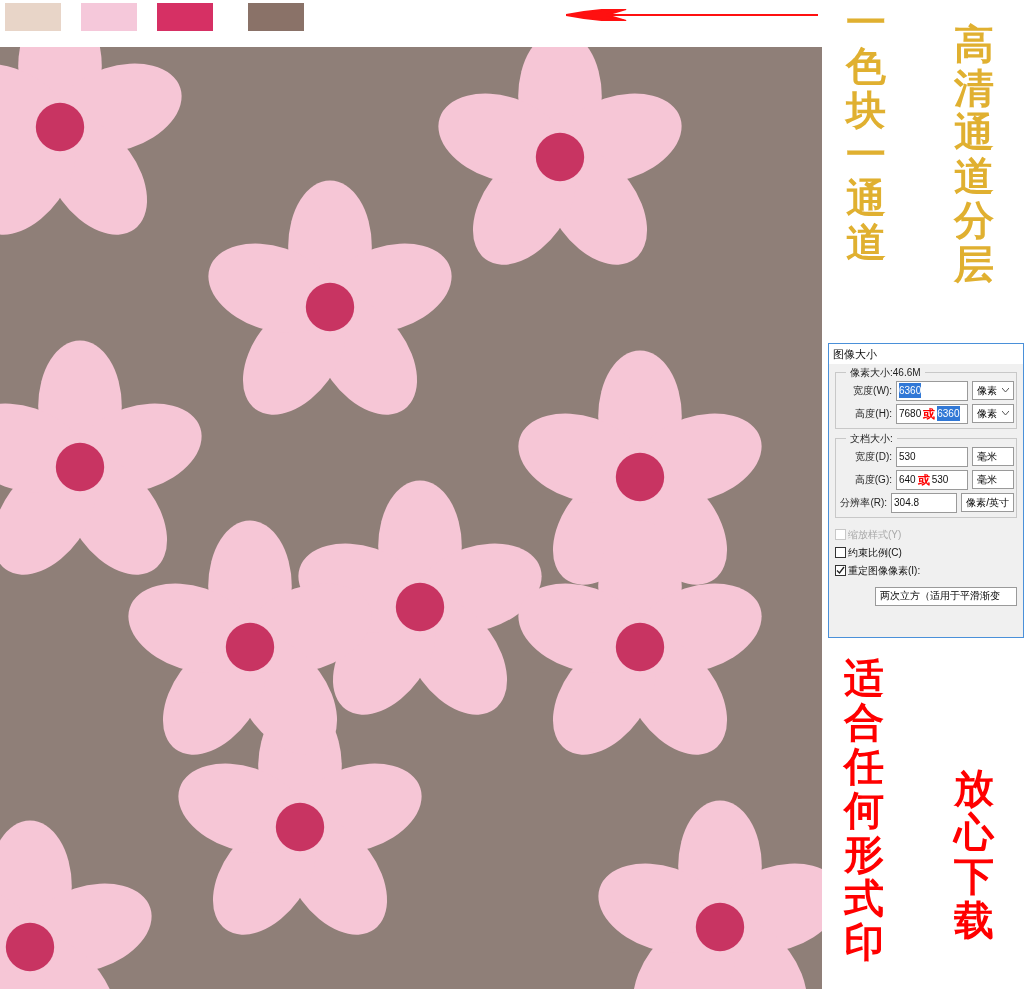  What do you see at coordinates (866, 133) in the screenshot?
I see `vertical-caption: 一色块一通道` at bounding box center [866, 133].